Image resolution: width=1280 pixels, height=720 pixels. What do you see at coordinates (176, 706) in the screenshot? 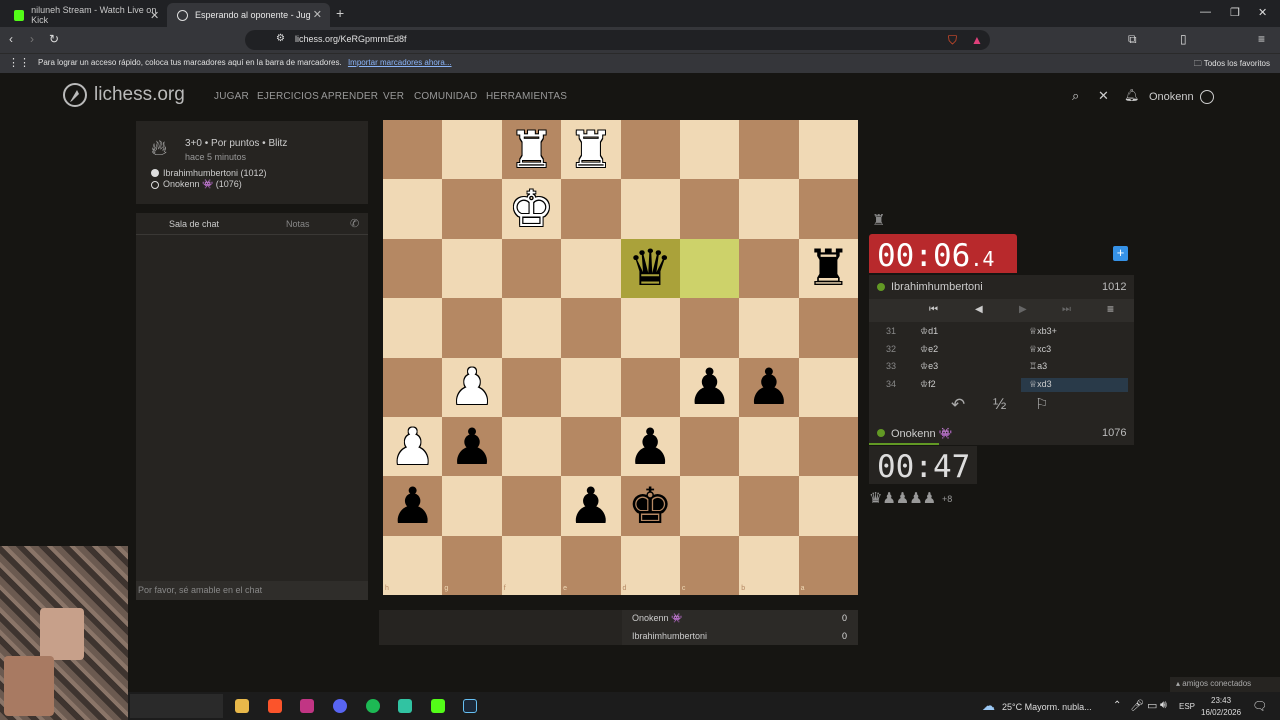
I see `taskbar-search` at bounding box center [176, 706].